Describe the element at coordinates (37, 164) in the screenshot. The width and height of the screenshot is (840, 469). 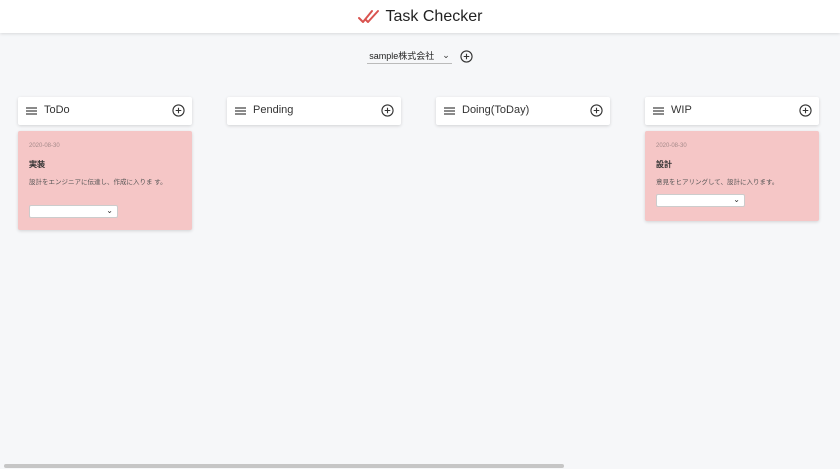
I see `task-title: 実装` at that location.